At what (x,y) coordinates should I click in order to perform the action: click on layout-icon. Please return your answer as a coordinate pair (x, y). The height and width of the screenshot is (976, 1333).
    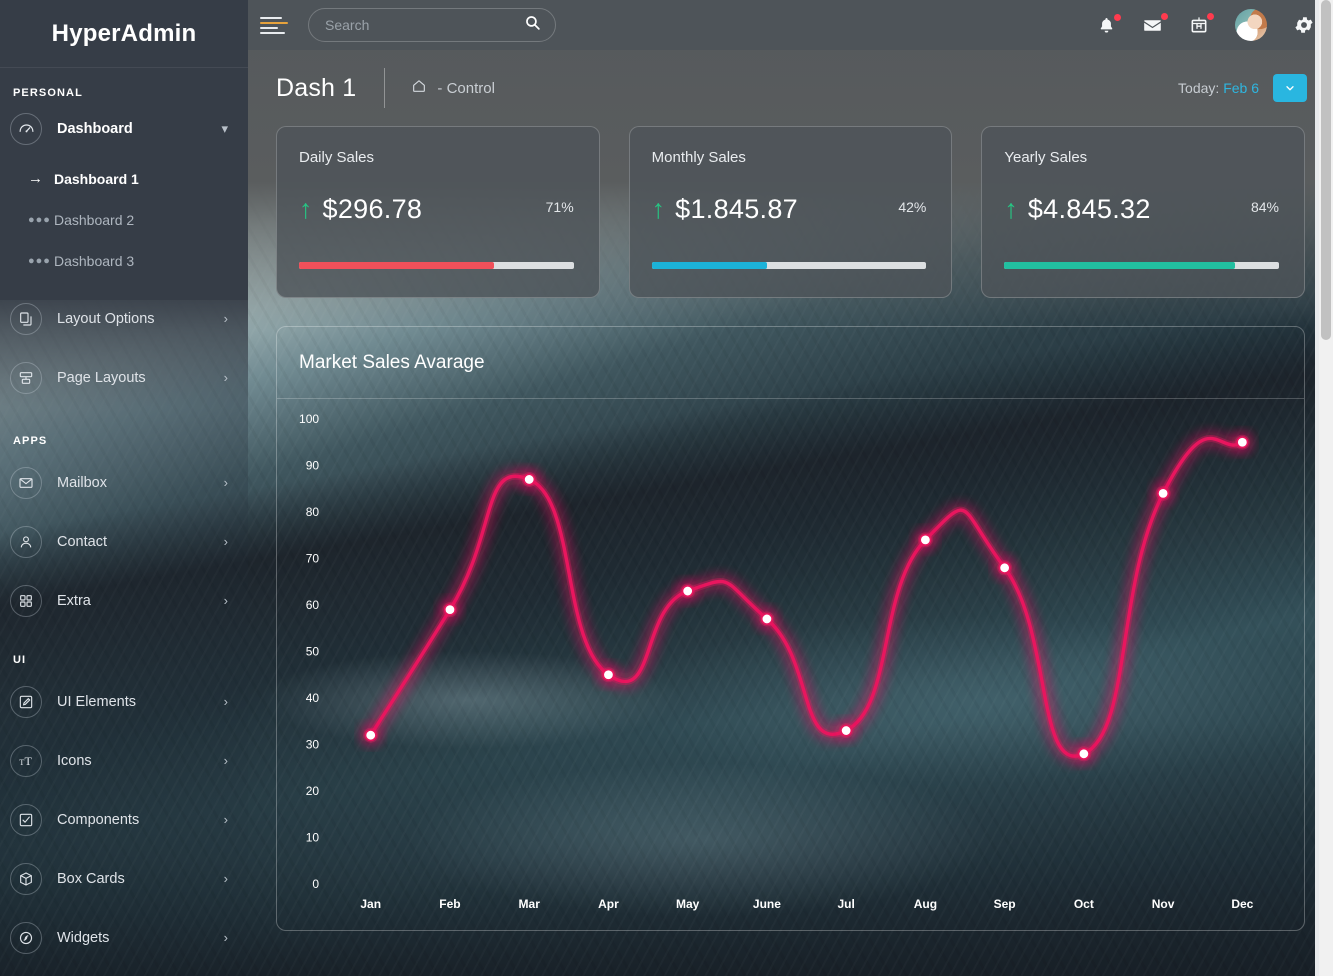
    Looking at the image, I should click on (26, 377).